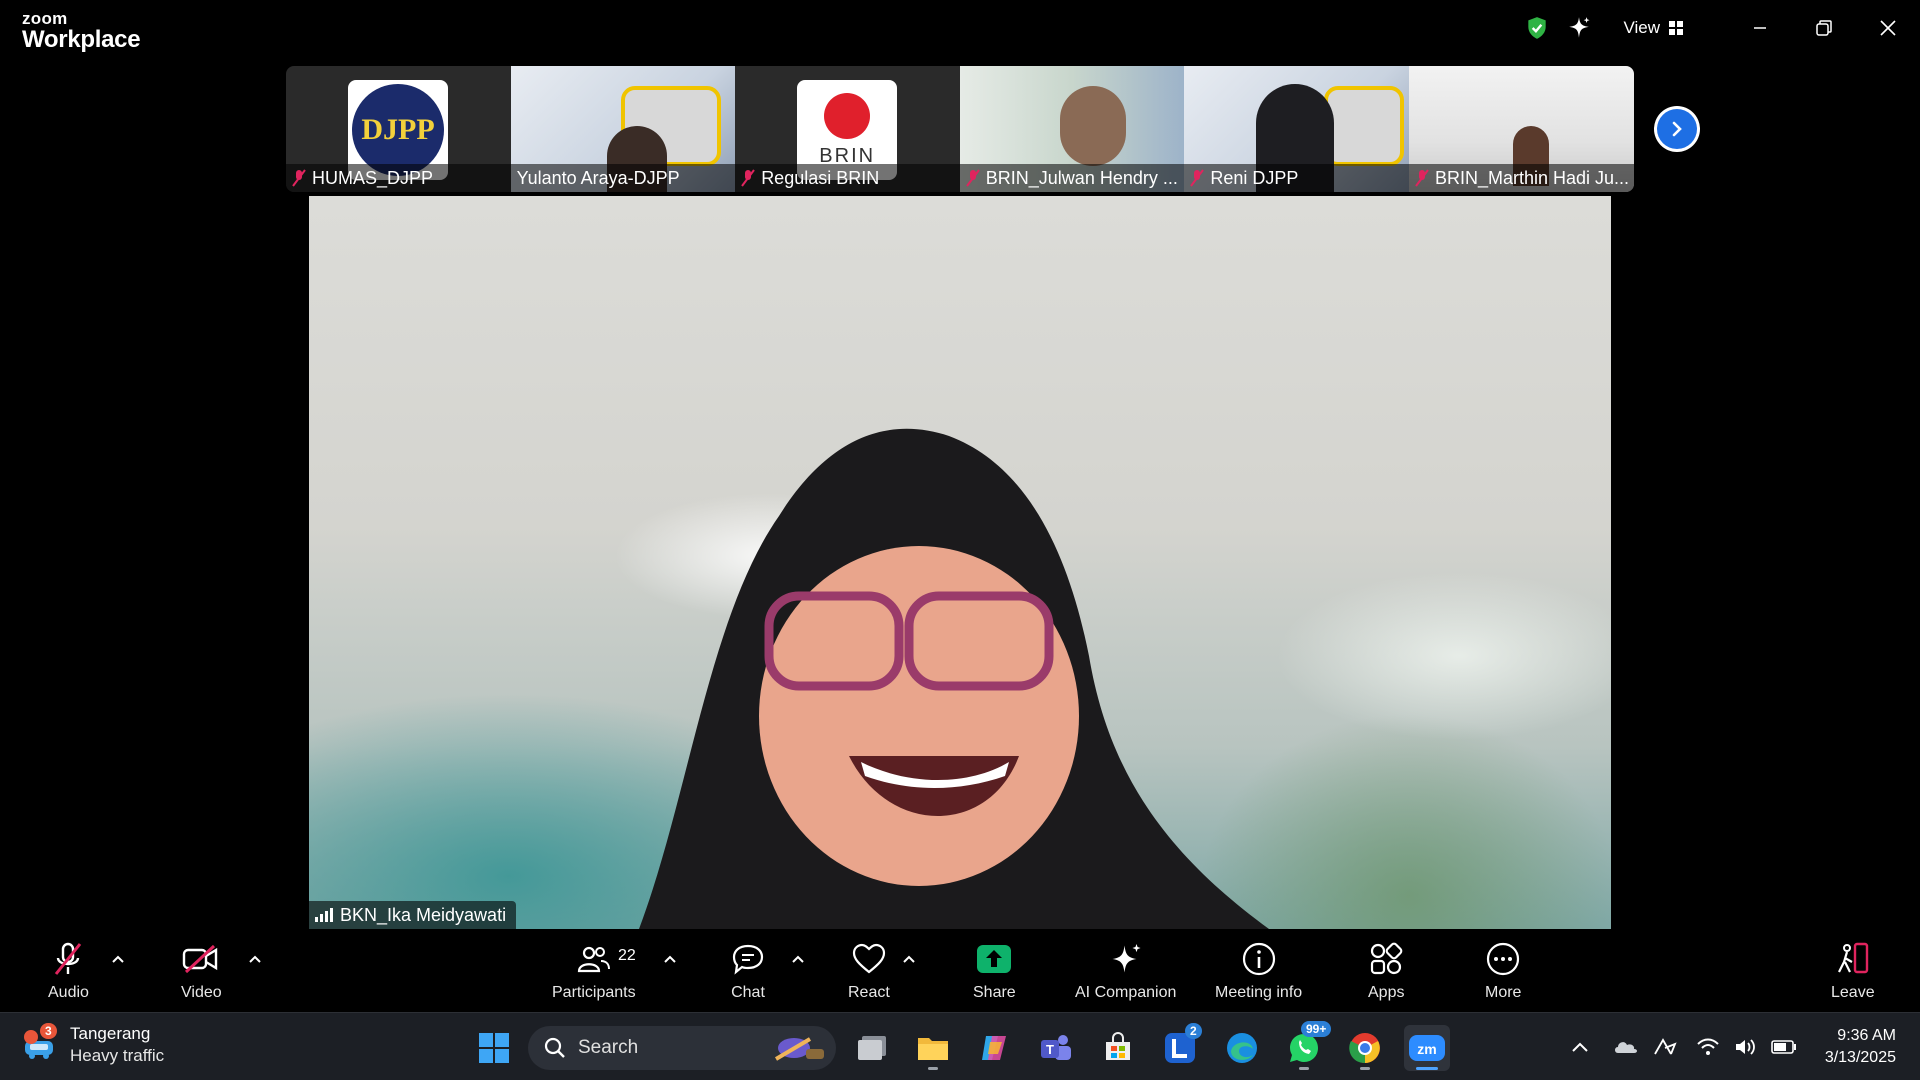  I want to click on share-label: Share, so click(994, 992).